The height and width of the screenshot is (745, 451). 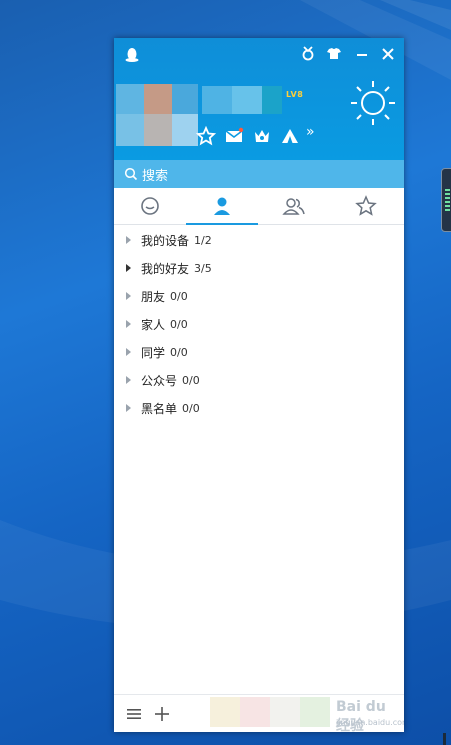 I want to click on group-name: 公众号, so click(x=159, y=380).